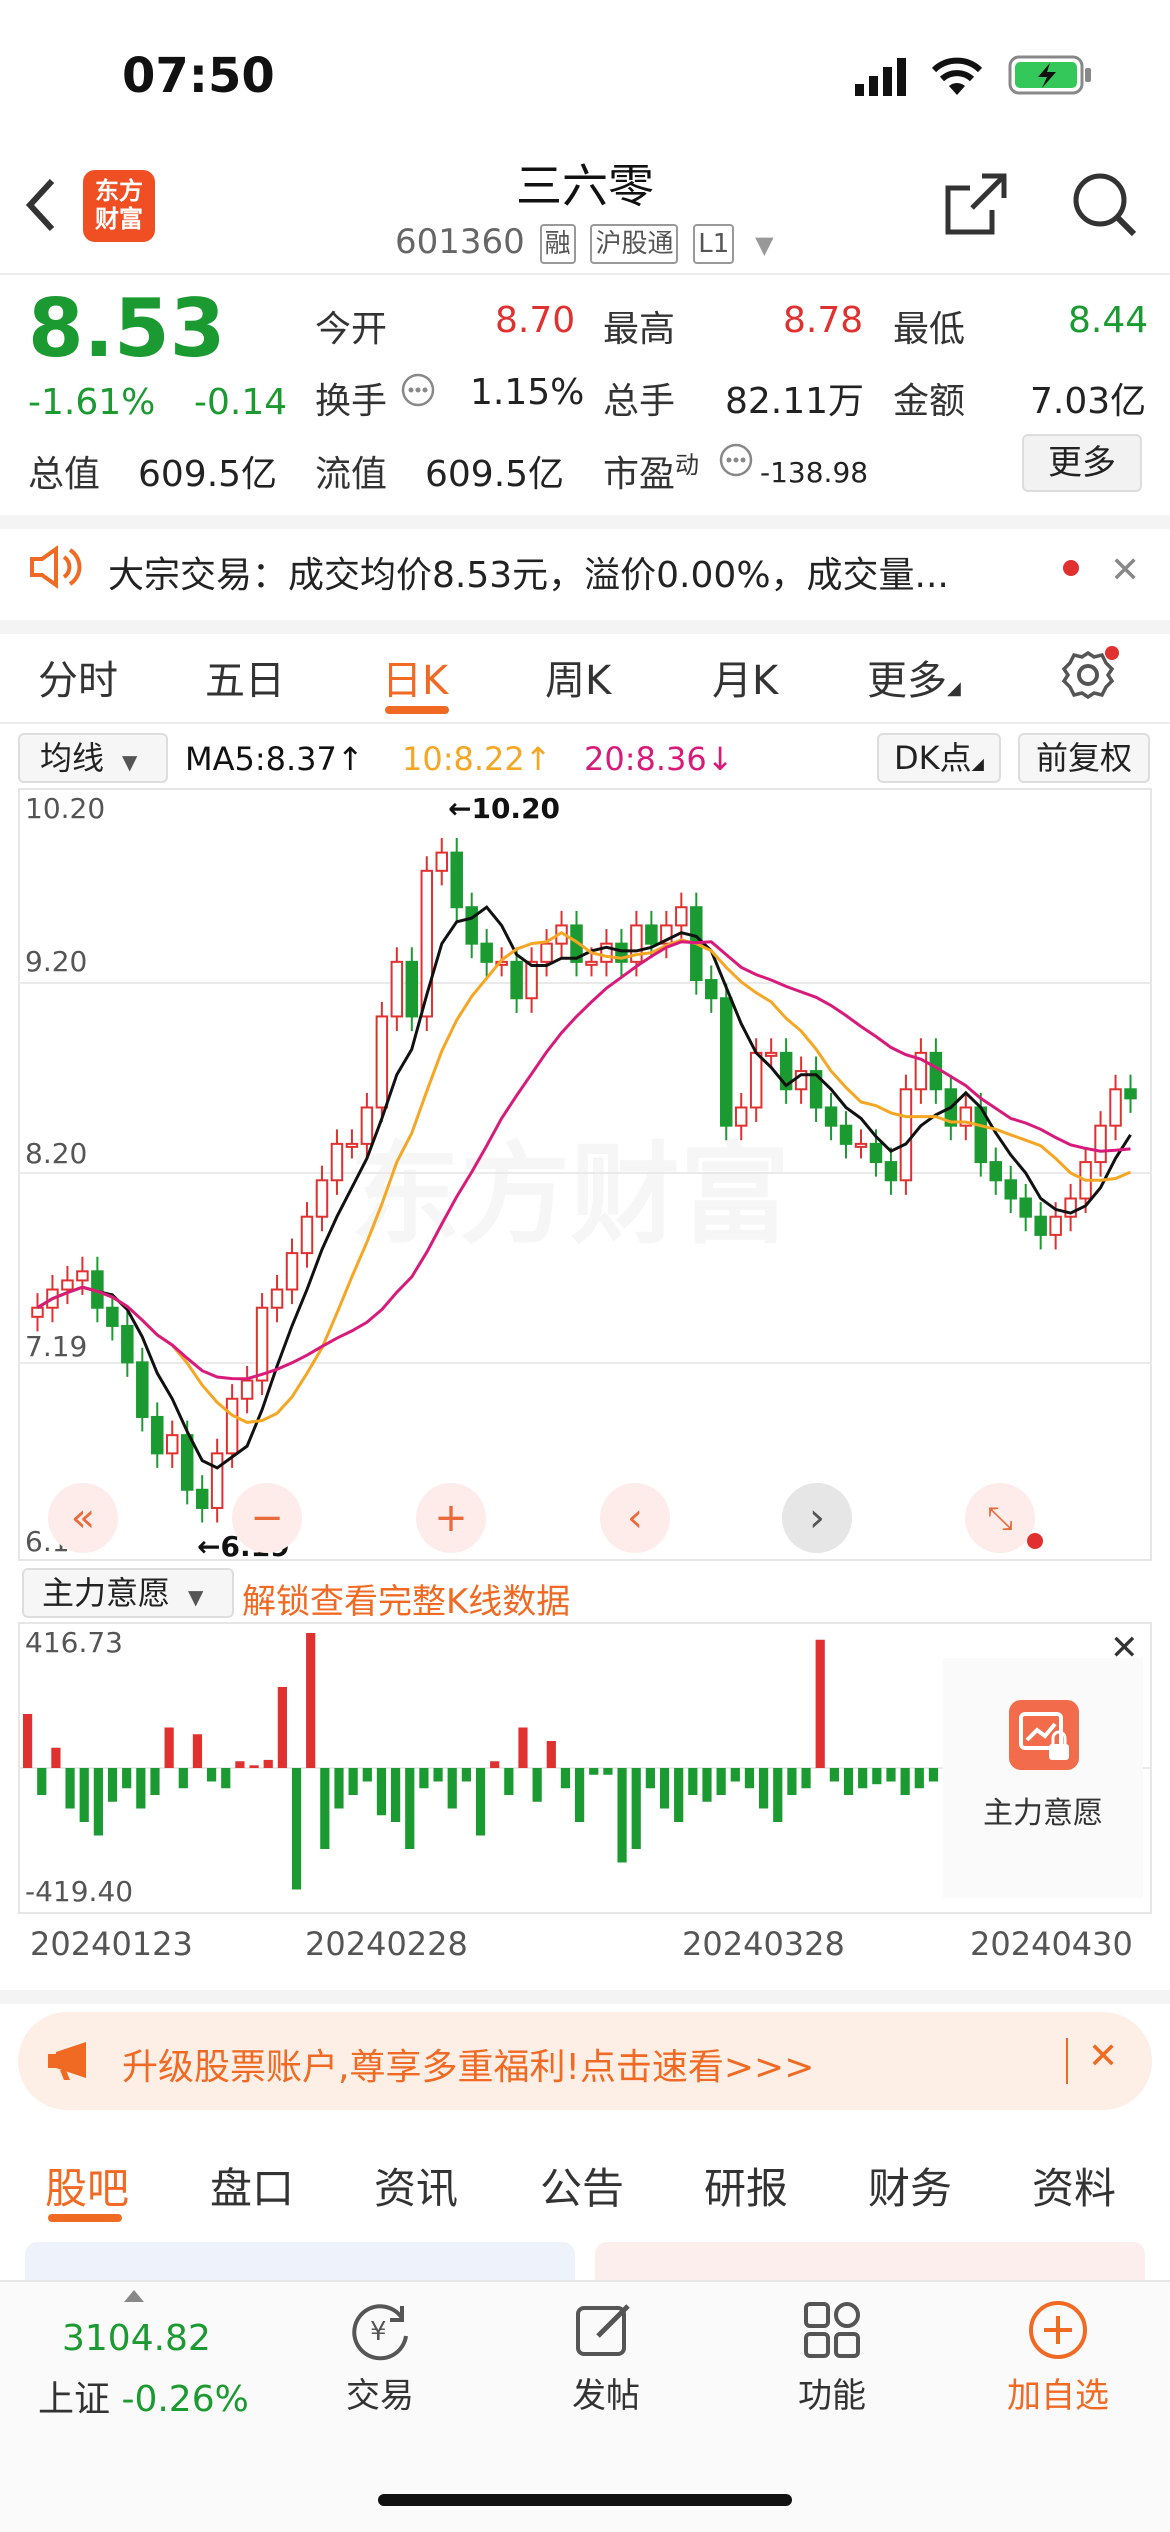 The width and height of the screenshot is (1170, 2532). I want to click on share-icon, so click(976, 206).